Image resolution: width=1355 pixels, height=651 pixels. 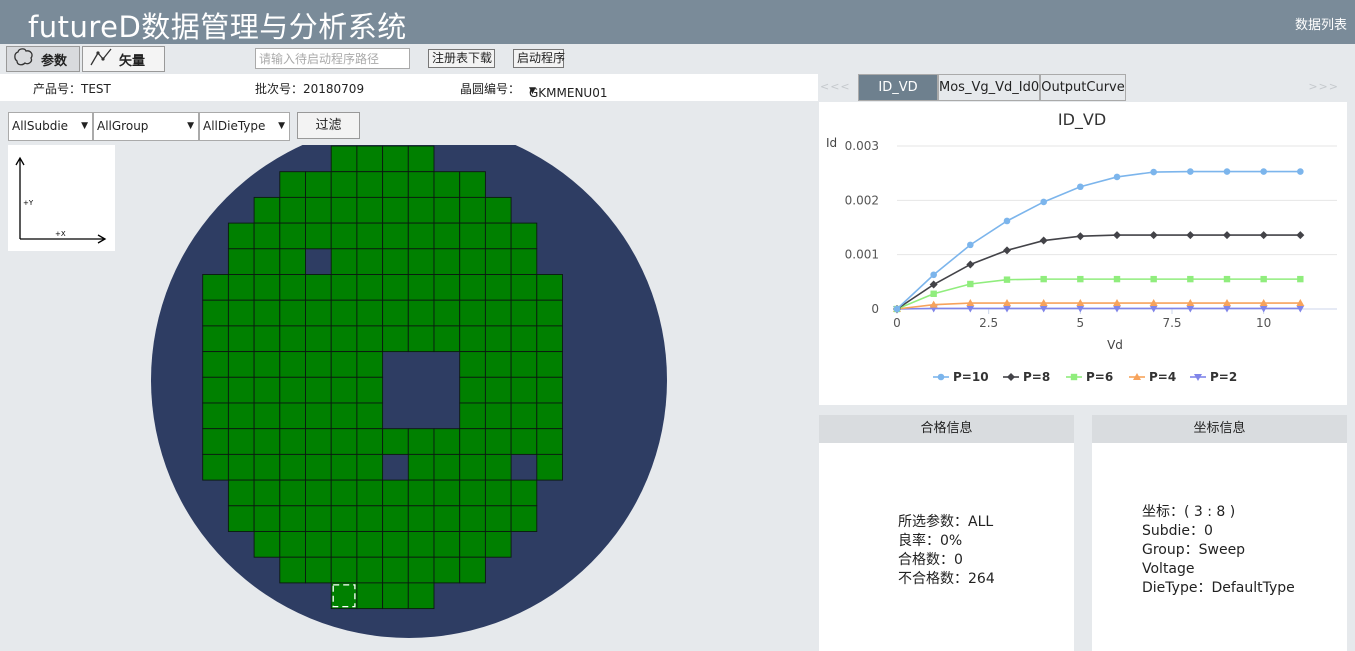 I want to click on program-path-input, so click(x=332, y=58).